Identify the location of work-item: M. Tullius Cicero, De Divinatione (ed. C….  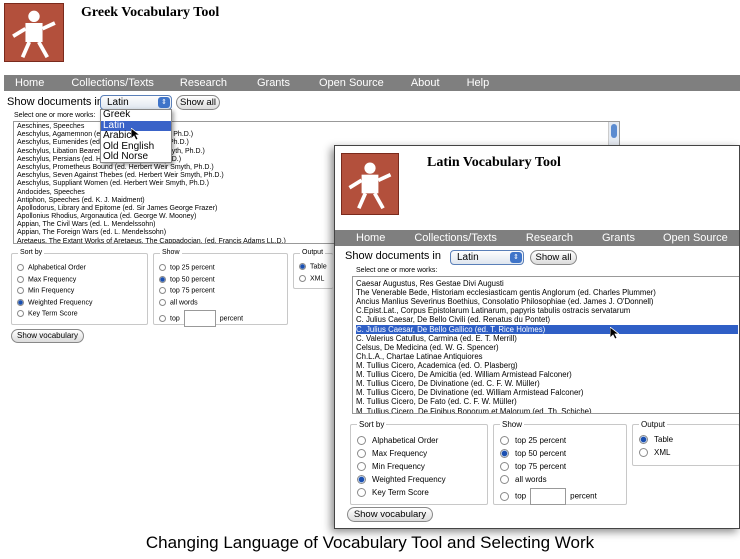
(547, 383).